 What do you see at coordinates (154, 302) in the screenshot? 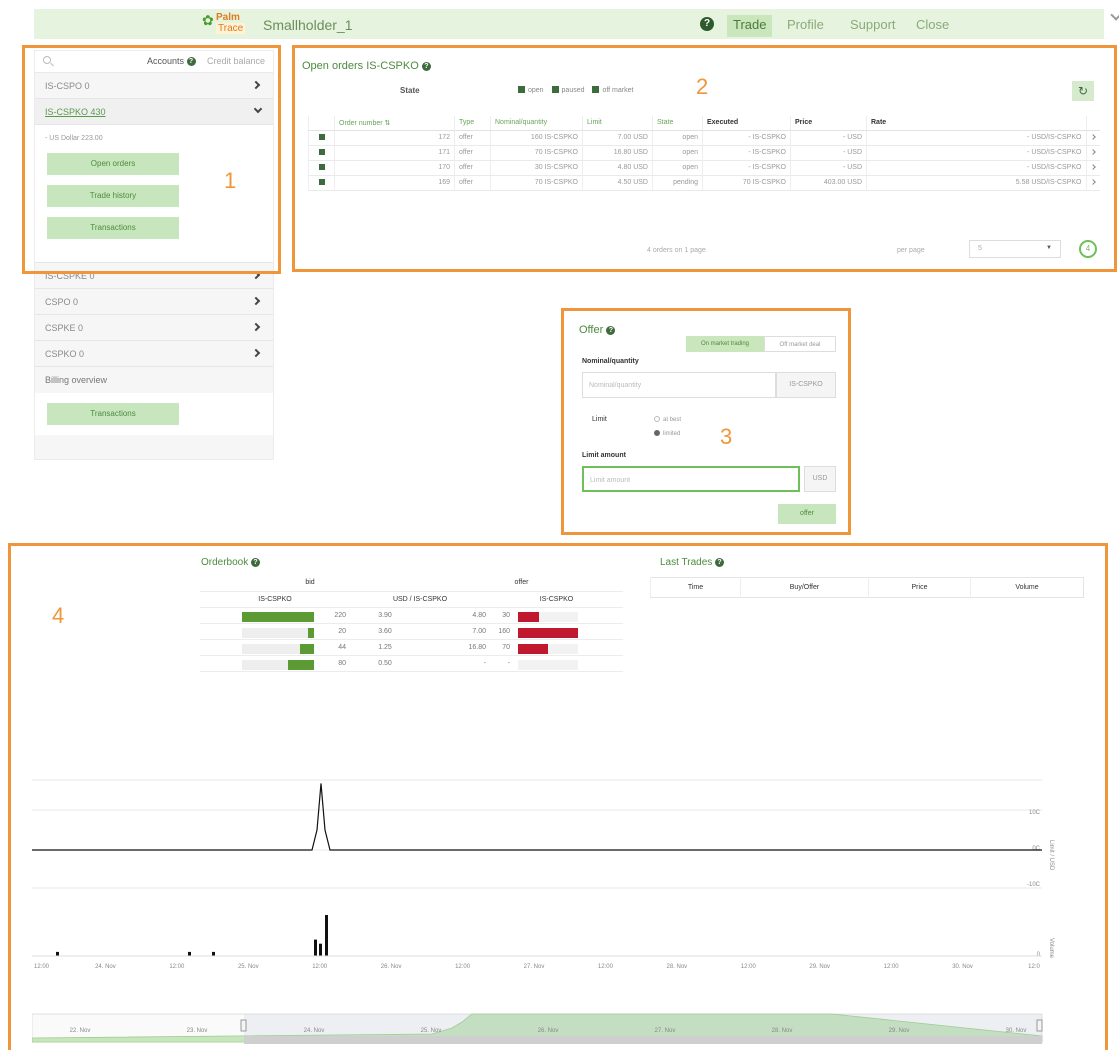
I see `sidebar-item-cspo: CSPO 0` at bounding box center [154, 302].